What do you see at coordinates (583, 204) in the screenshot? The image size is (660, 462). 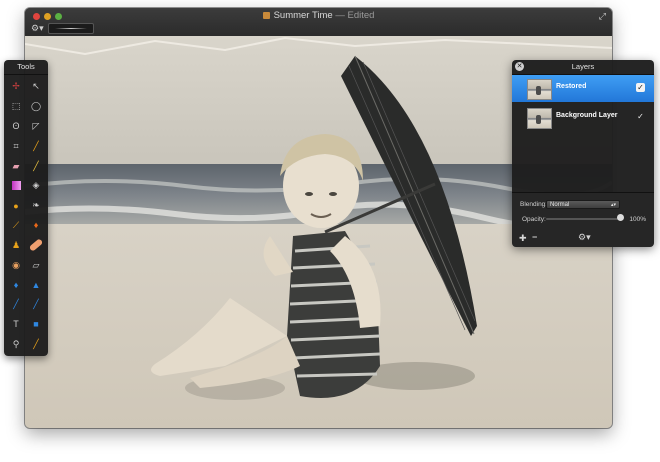 I see `blending-select: Normal ▴▾` at bounding box center [583, 204].